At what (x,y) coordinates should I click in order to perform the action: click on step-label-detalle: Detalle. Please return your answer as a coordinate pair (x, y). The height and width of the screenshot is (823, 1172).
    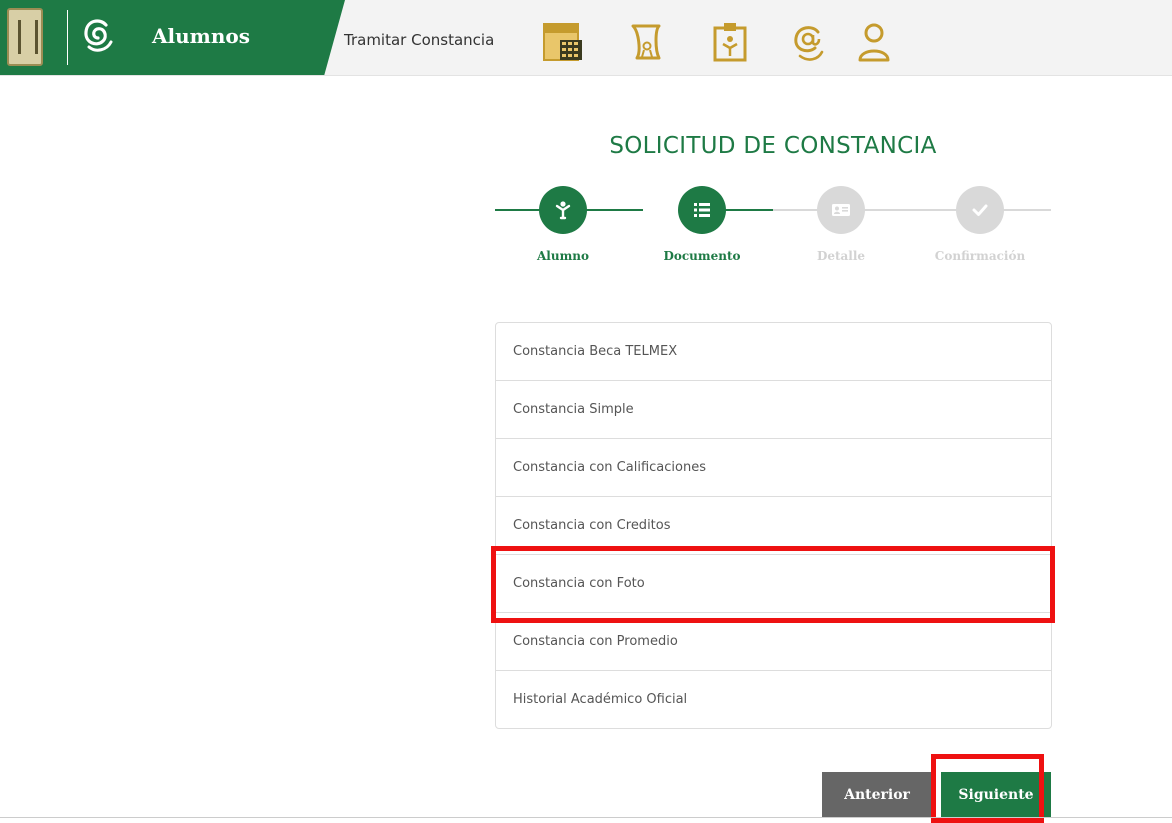
    Looking at the image, I should click on (841, 256).